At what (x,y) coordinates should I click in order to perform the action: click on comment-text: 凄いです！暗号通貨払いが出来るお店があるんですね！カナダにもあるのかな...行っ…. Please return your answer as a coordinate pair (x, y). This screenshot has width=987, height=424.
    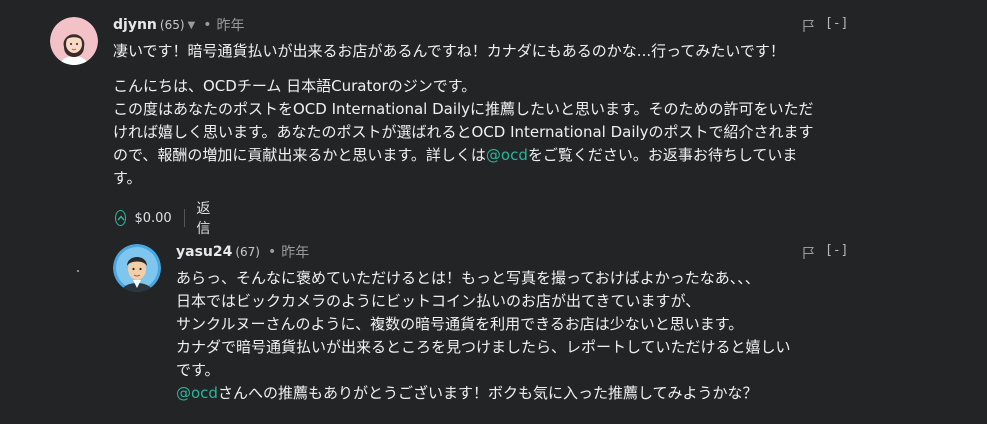
    Looking at the image, I should click on (449, 51).